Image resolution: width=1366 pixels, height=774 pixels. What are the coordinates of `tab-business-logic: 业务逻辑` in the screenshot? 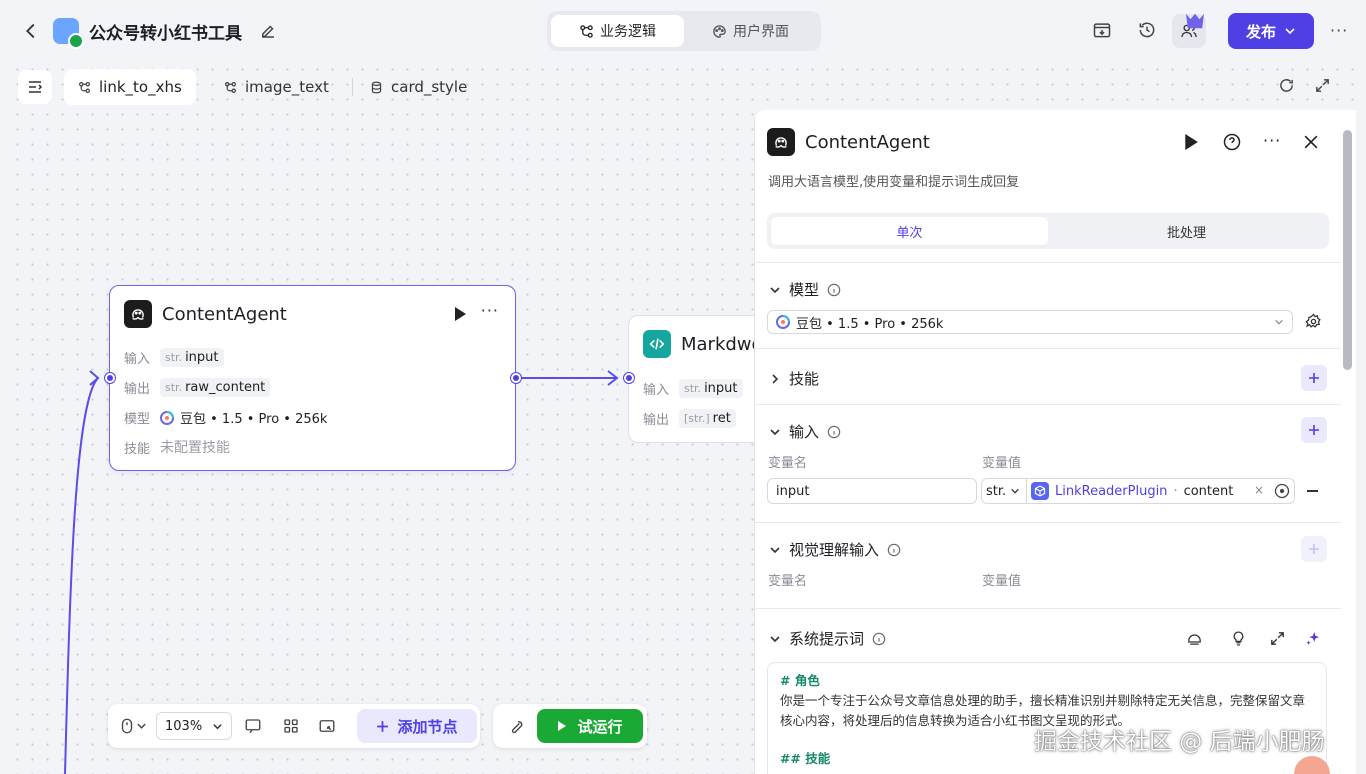 It's located at (617, 31).